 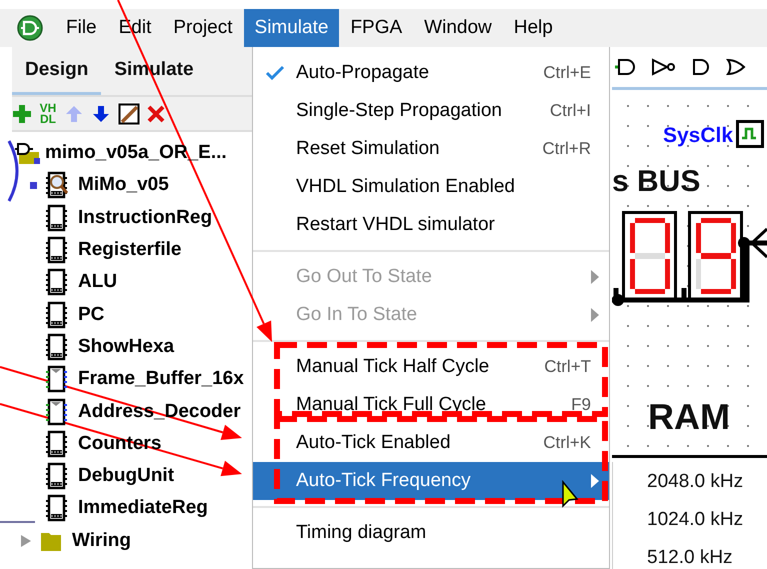 I want to click on tree-item: ImmediateReg, so click(x=132, y=508).